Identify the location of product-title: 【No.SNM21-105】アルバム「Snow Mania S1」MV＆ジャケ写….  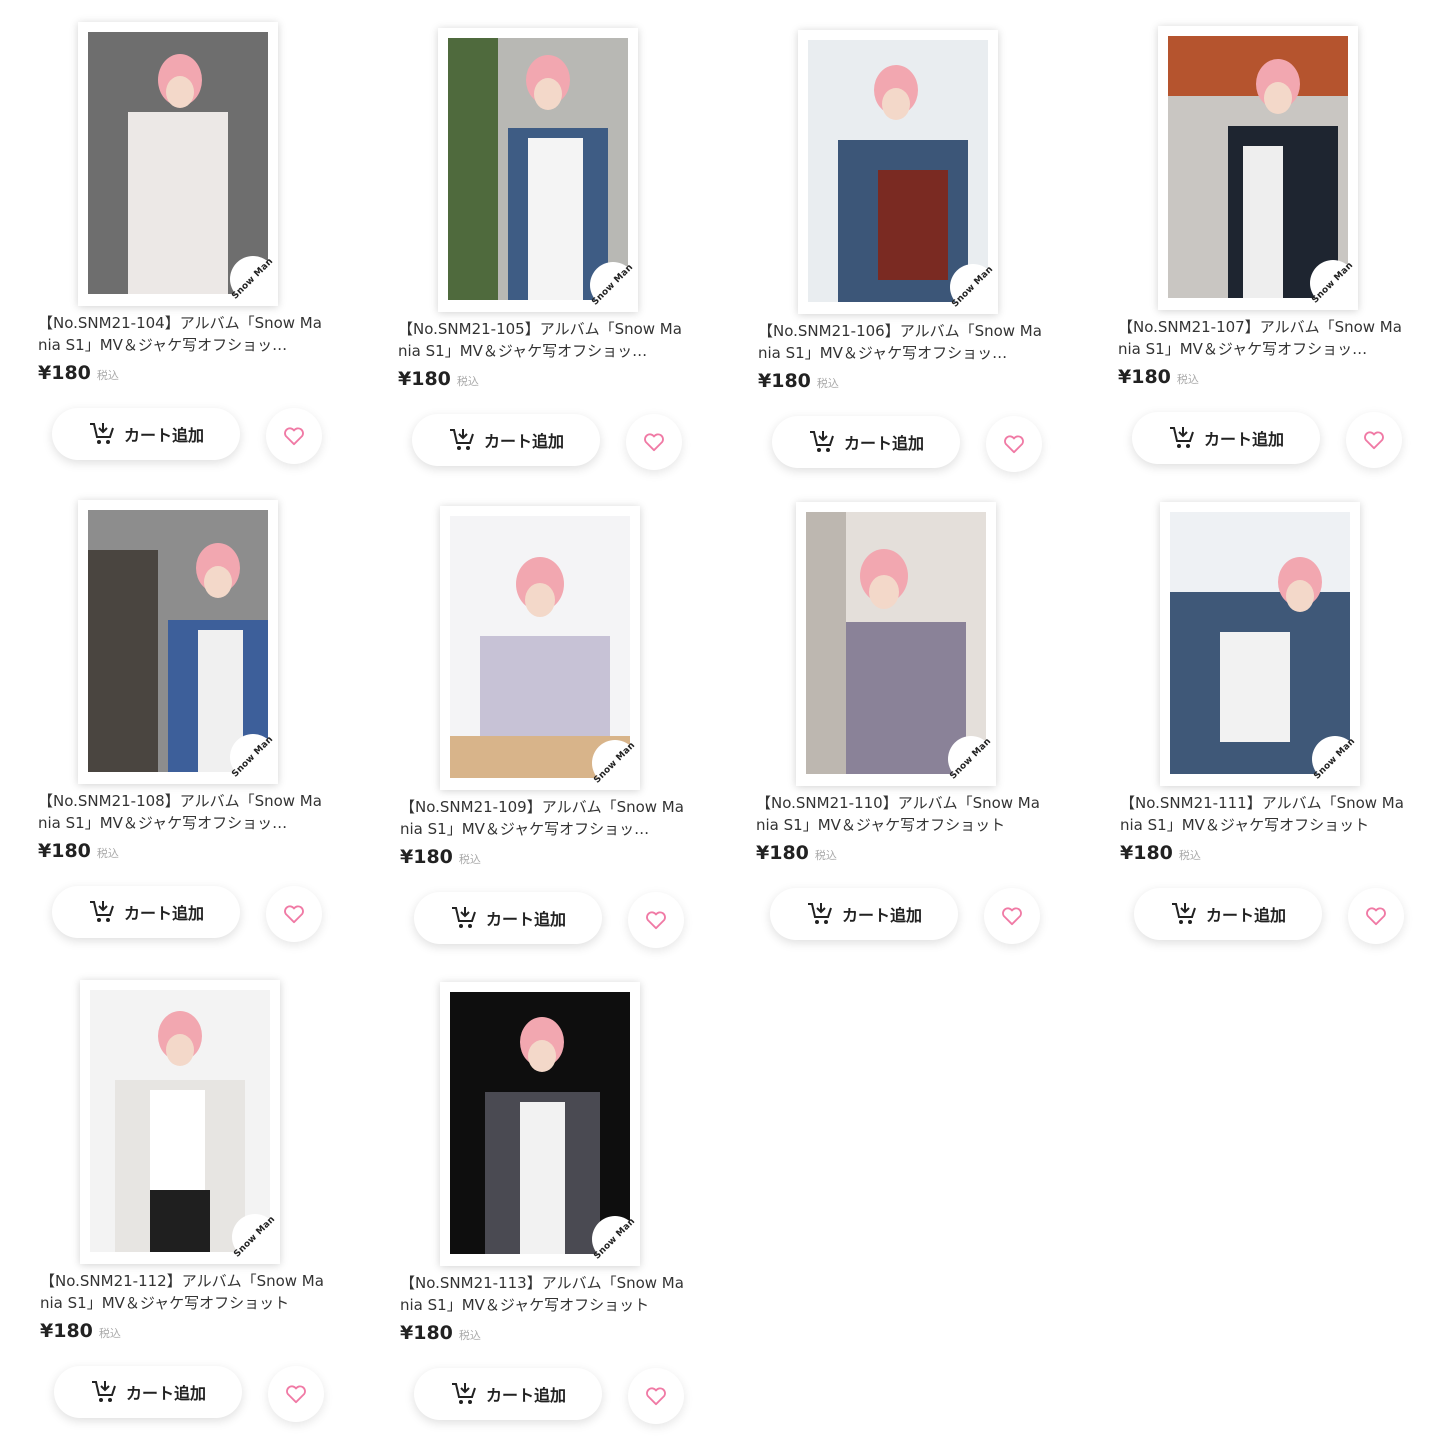
(543, 340).